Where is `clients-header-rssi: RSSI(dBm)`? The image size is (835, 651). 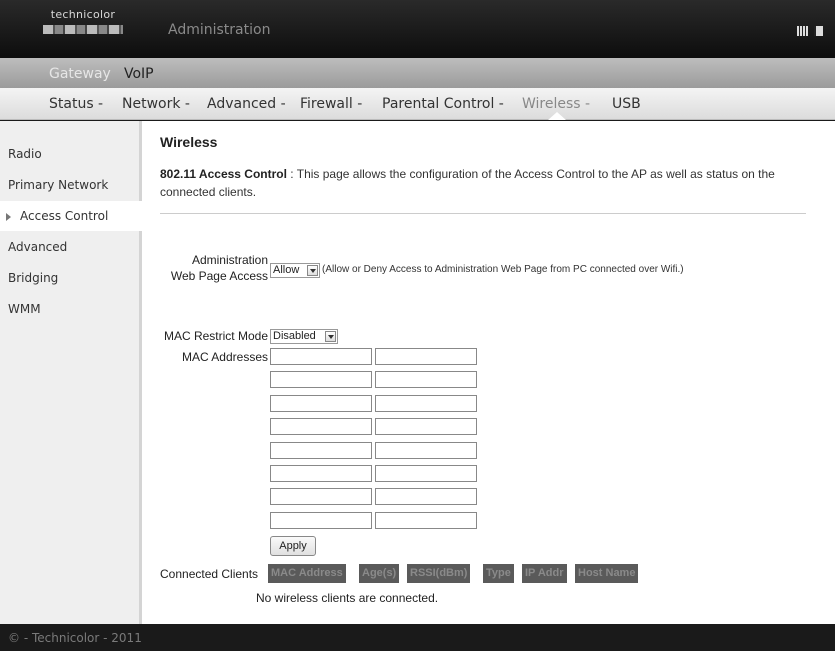 clients-header-rssi: RSSI(dBm) is located at coordinates (439, 573).